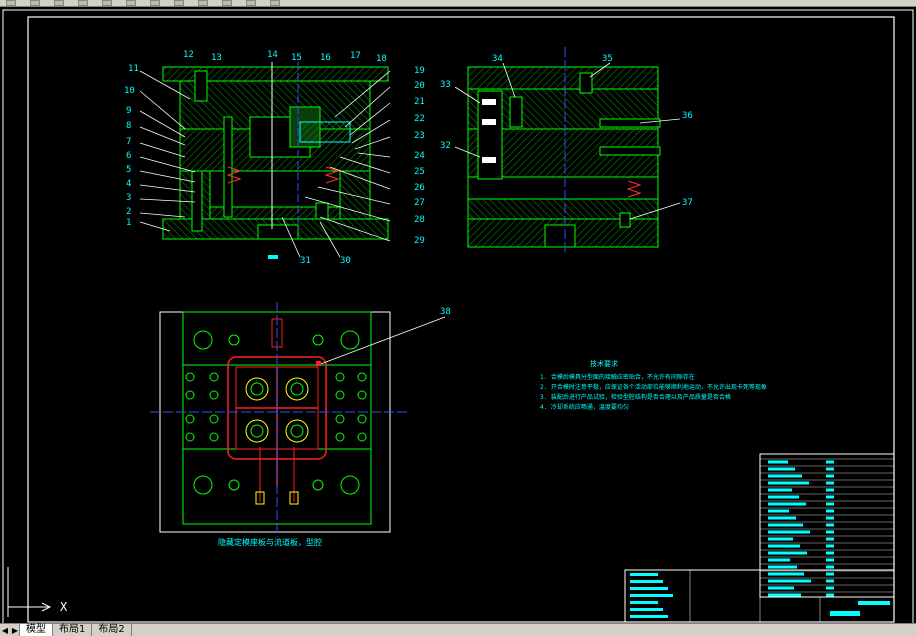  I want to click on ucs-icon, so click(29, 592).